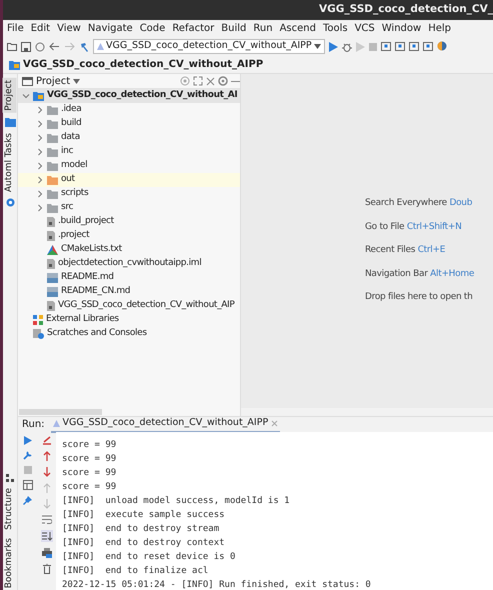 This screenshot has height=590, width=493. Describe the element at coordinates (60, 412) in the screenshot. I see `scrollbar-thumb` at that location.